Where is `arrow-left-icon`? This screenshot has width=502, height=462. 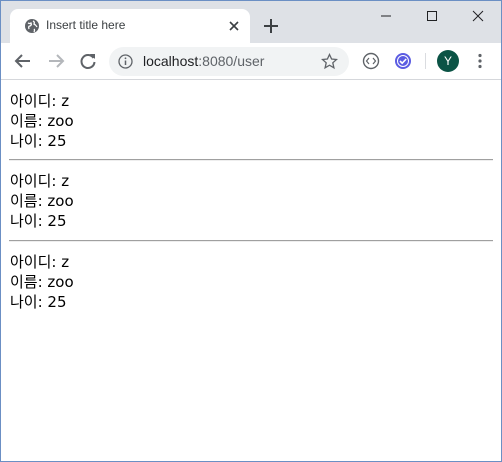
arrow-left-icon is located at coordinates (23, 61).